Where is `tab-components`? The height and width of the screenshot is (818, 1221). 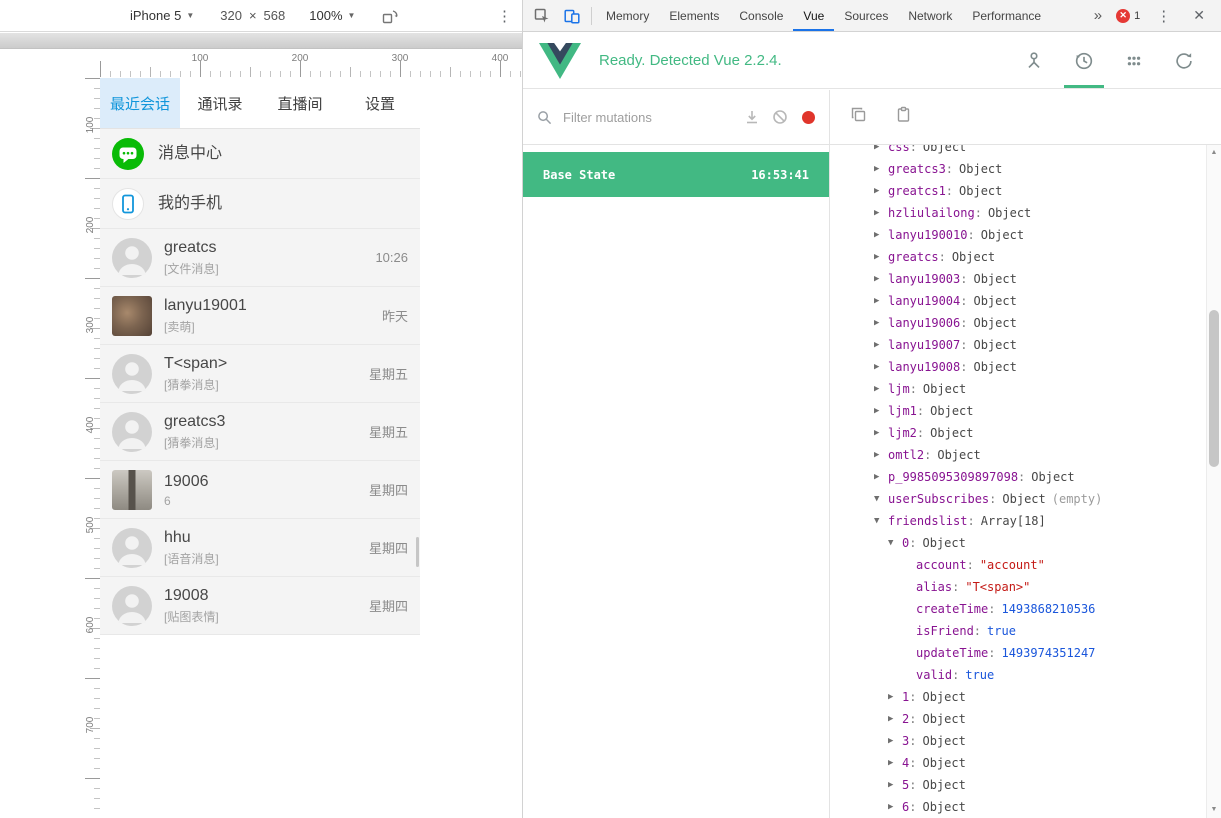 tab-components is located at coordinates (1034, 60).